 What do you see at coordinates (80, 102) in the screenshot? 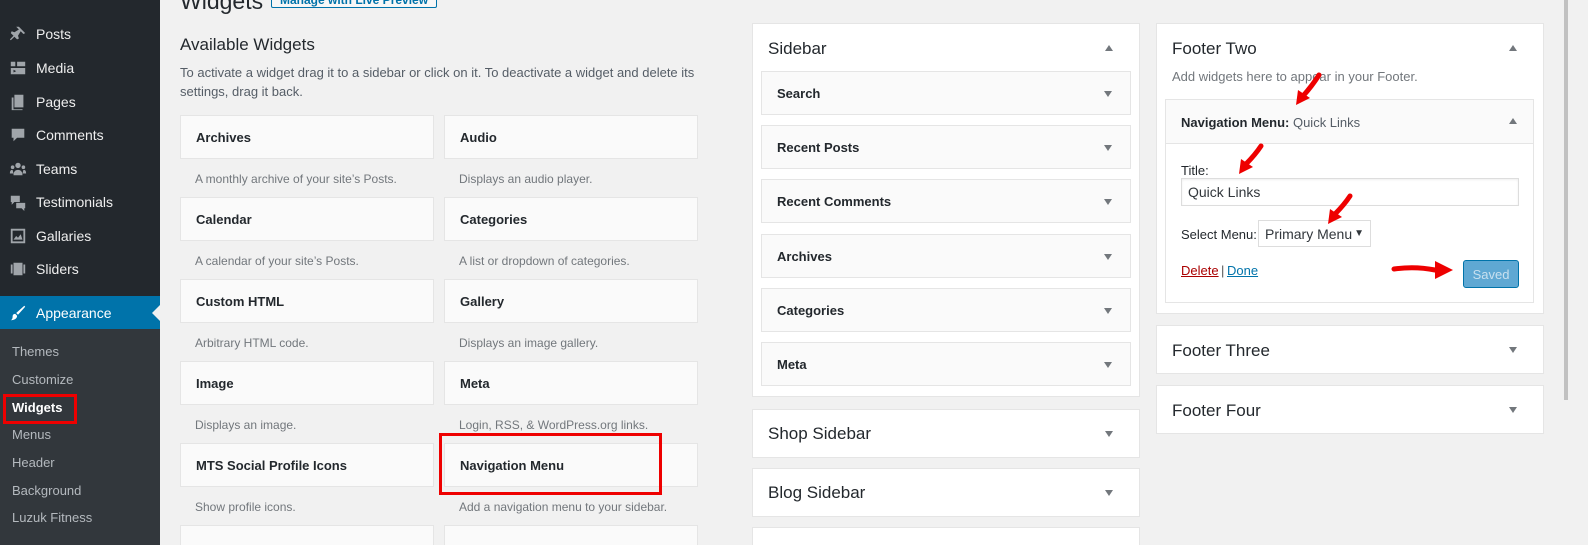
I see `menu-pages: Pages` at bounding box center [80, 102].